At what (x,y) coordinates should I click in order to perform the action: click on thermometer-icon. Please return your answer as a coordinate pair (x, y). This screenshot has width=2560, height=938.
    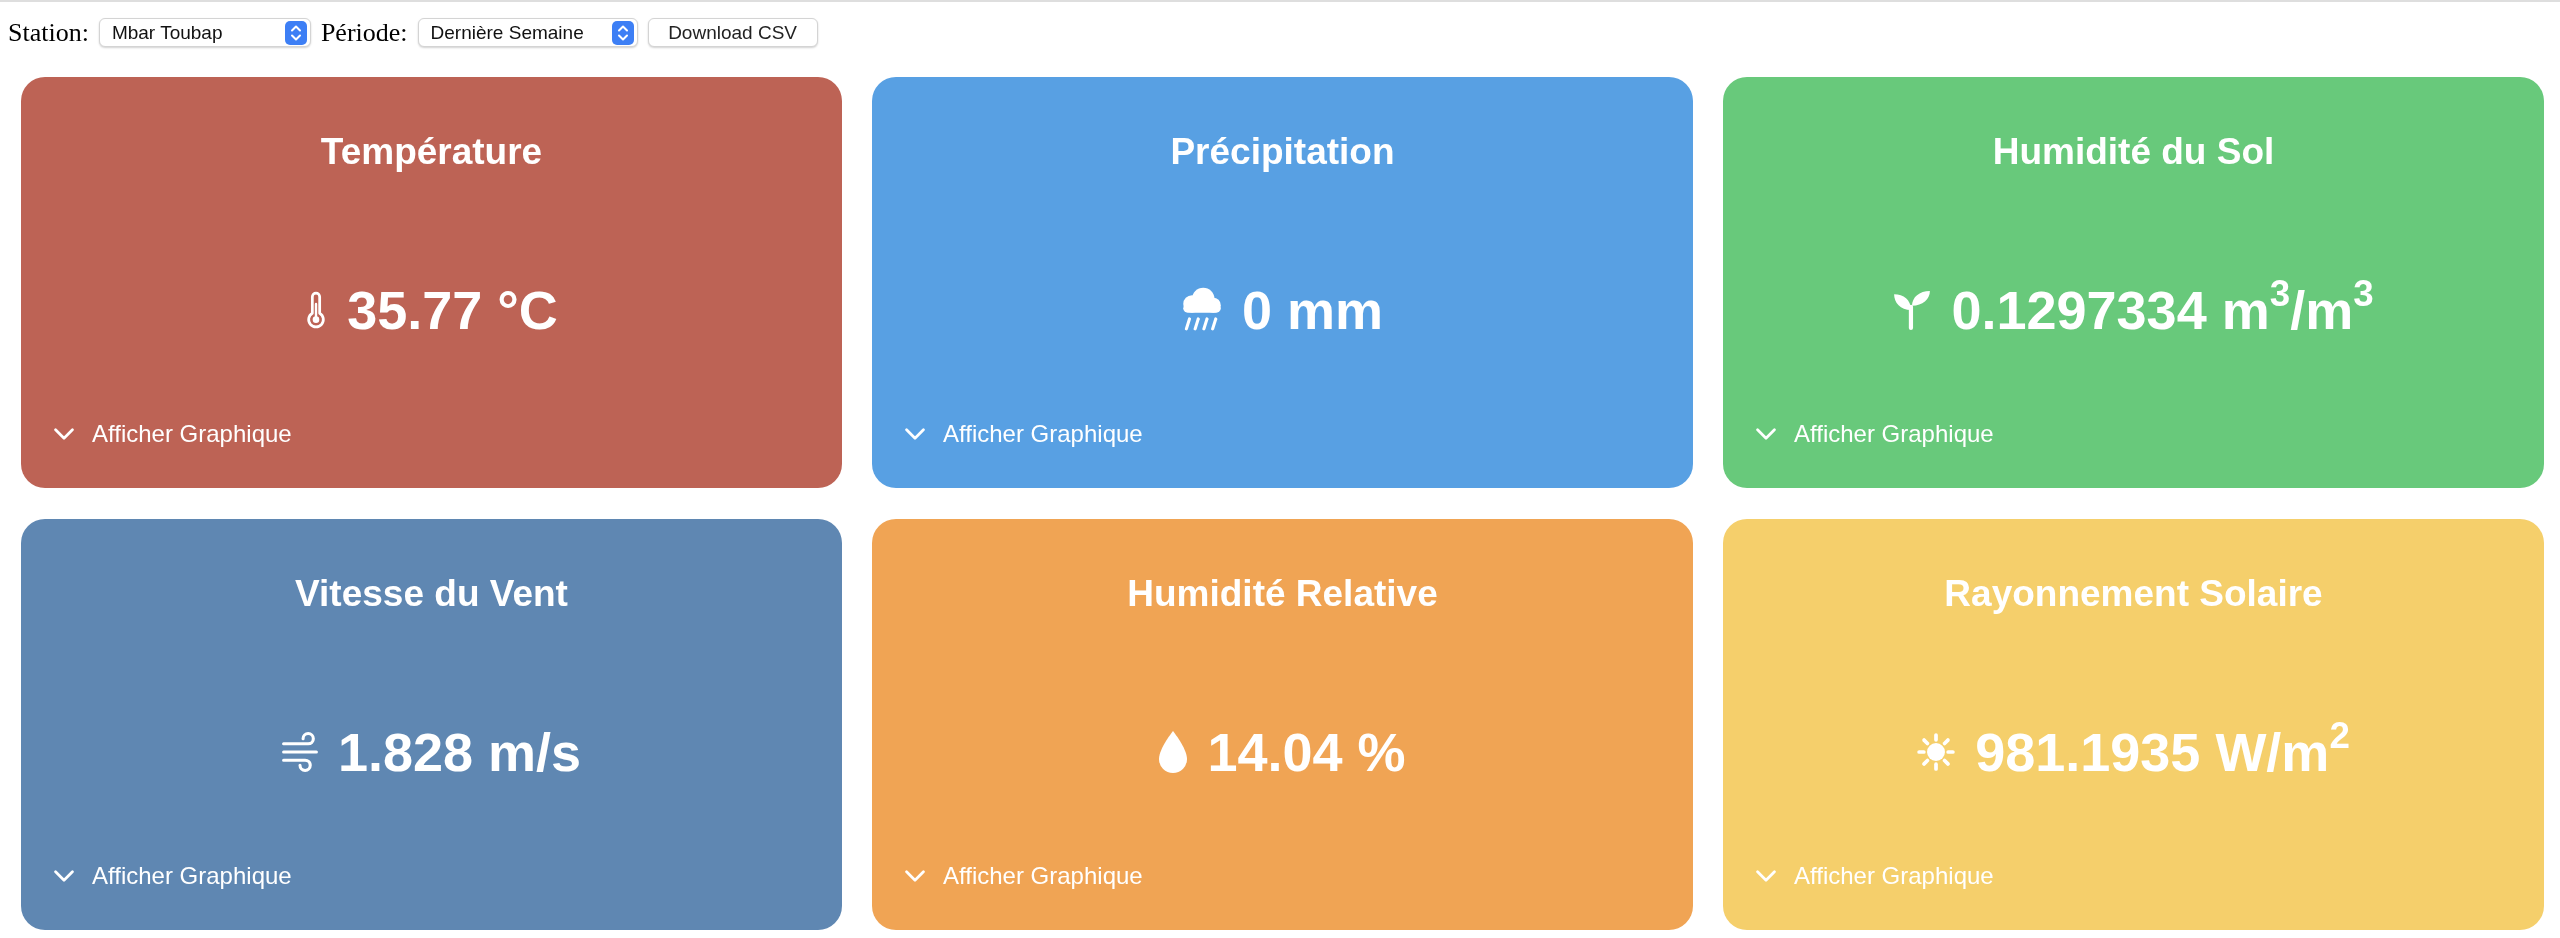
    Looking at the image, I should click on (316, 309).